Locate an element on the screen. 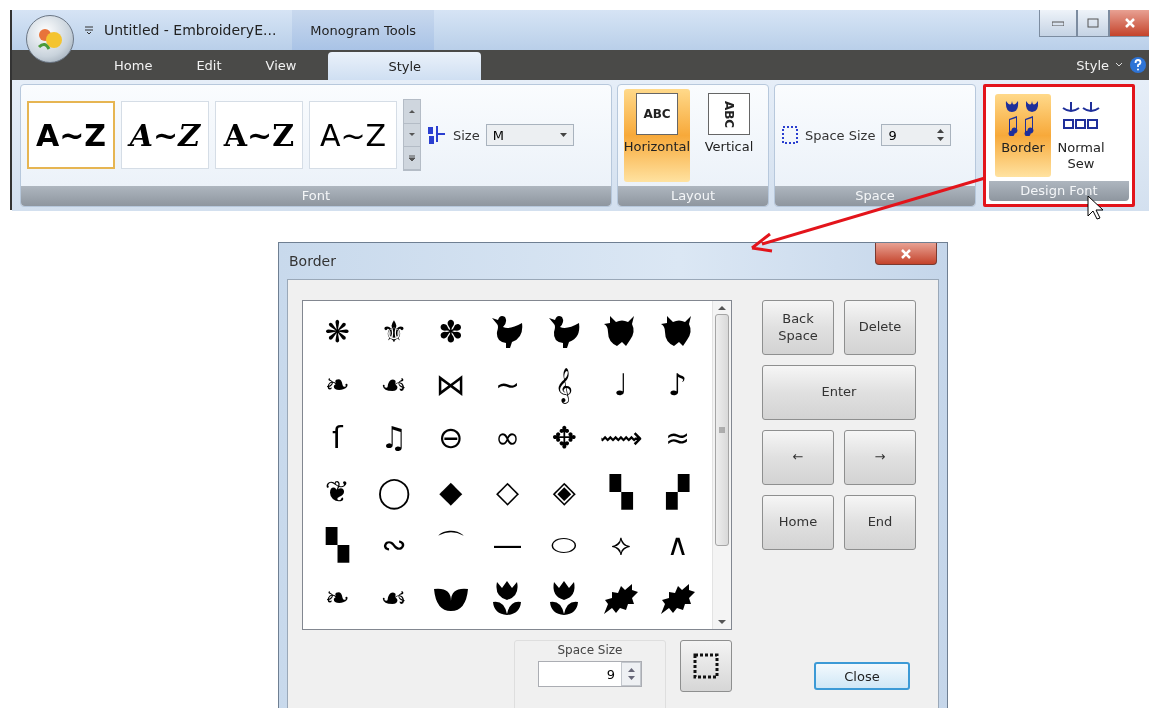 The image size is (1149, 708). quick-access-menu-icon is located at coordinates (89, 30).